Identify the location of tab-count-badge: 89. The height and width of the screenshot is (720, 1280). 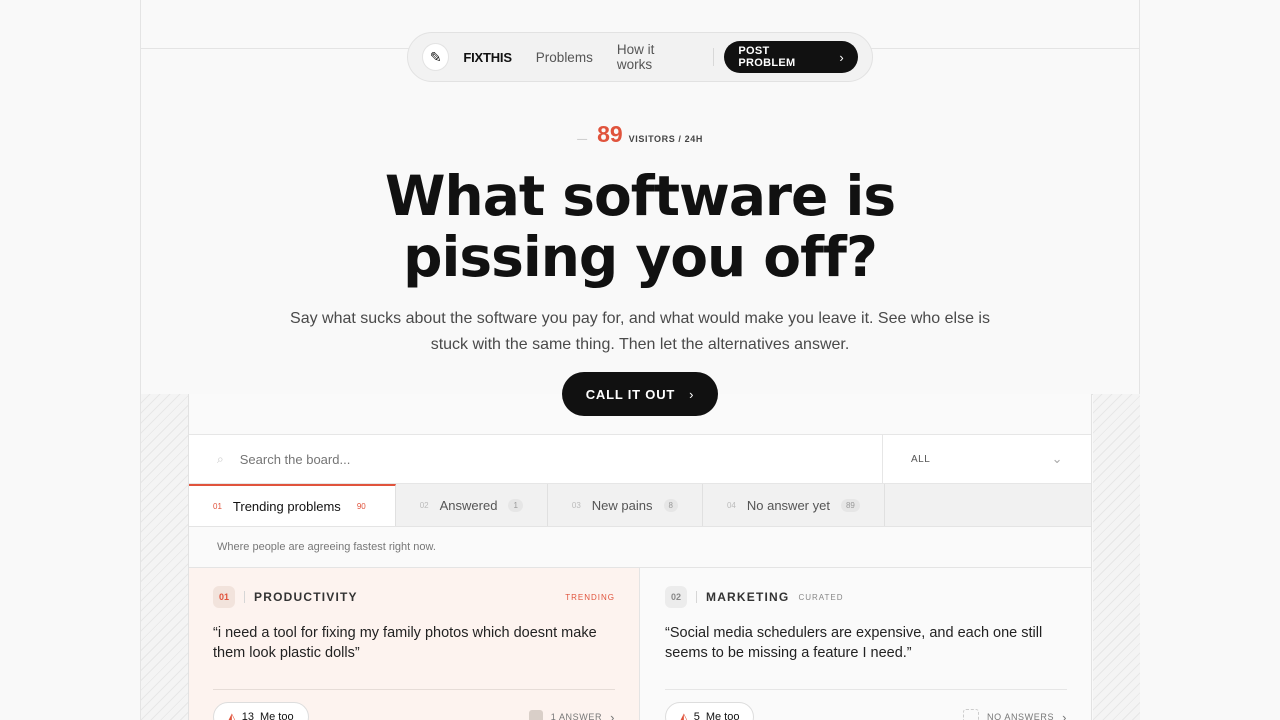
(850, 505).